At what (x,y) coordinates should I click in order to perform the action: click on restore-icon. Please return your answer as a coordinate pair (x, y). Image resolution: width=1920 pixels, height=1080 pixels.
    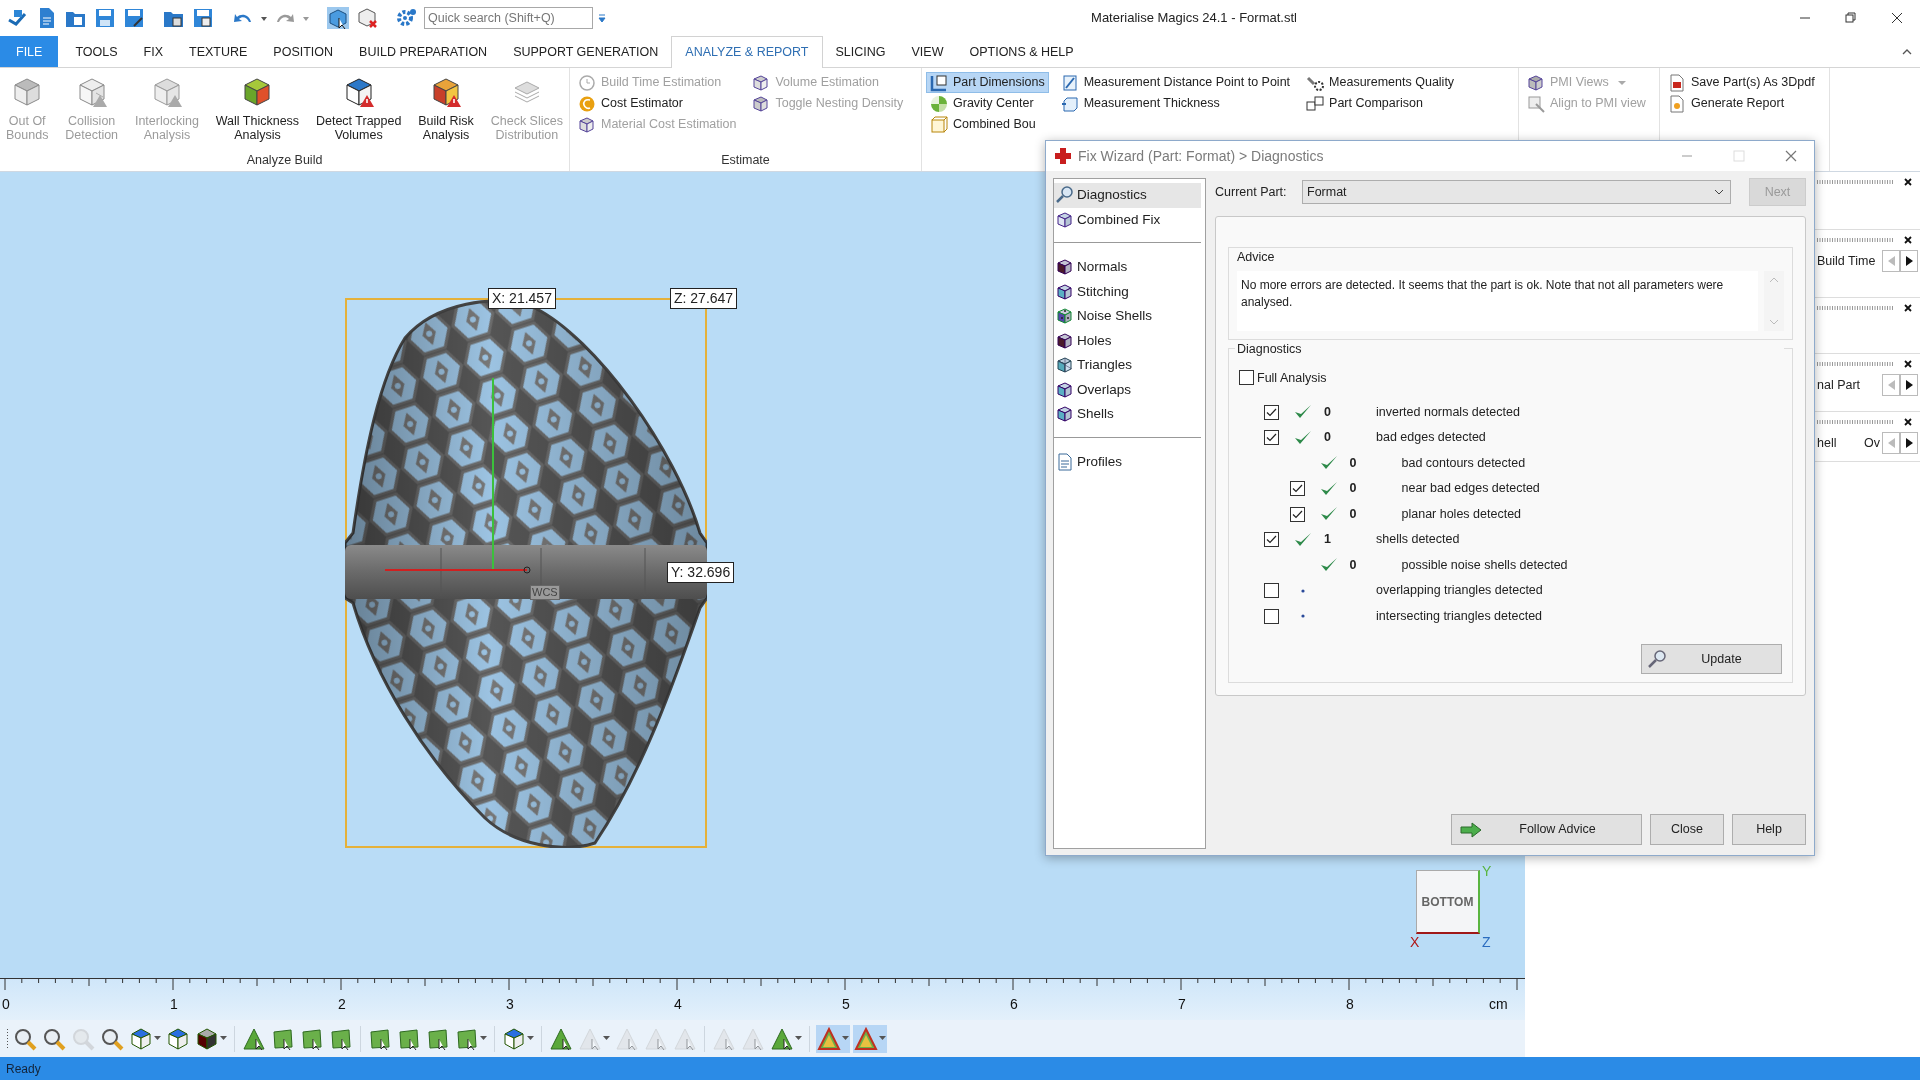
    Looking at the image, I should click on (1851, 18).